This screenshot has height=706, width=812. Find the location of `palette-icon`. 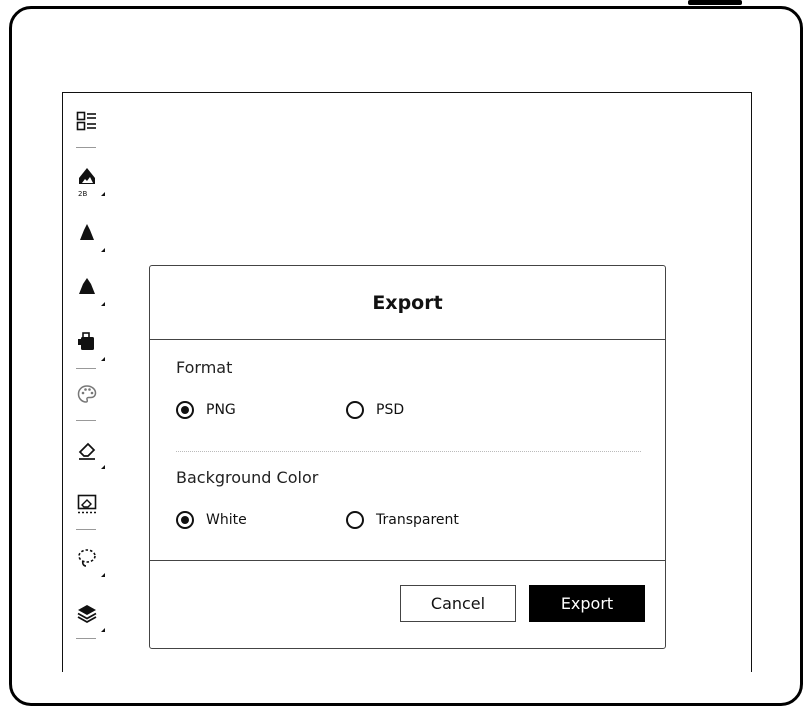

palette-icon is located at coordinates (87, 394).